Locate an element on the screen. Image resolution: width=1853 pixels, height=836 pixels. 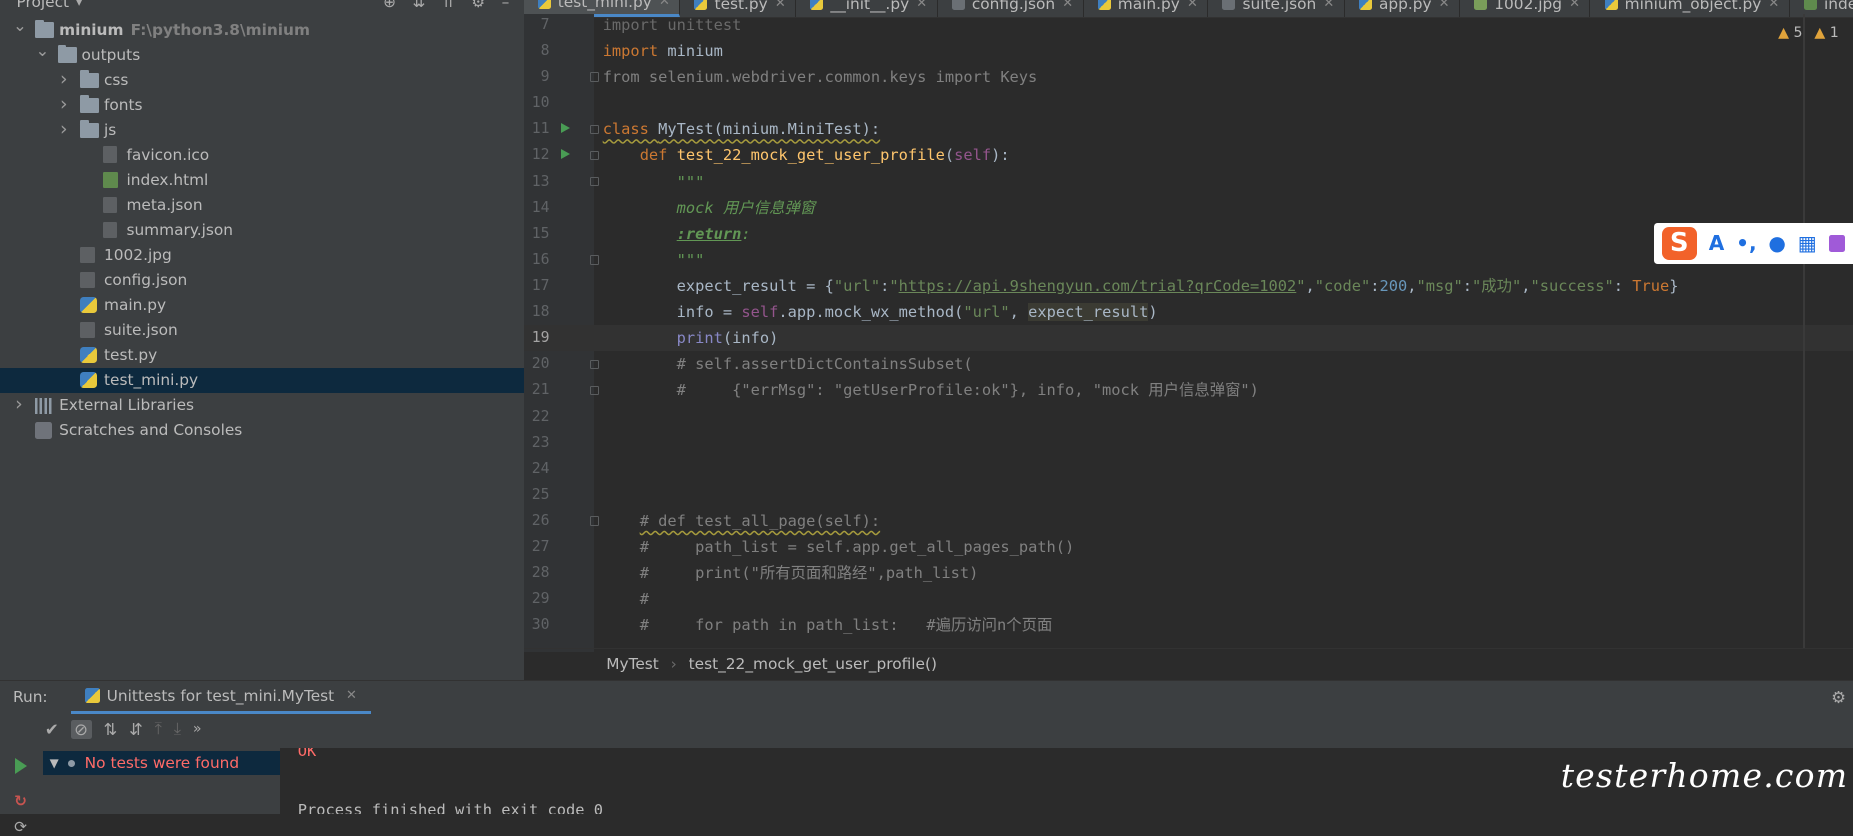
code-line: 29 # is located at coordinates (1188, 599).